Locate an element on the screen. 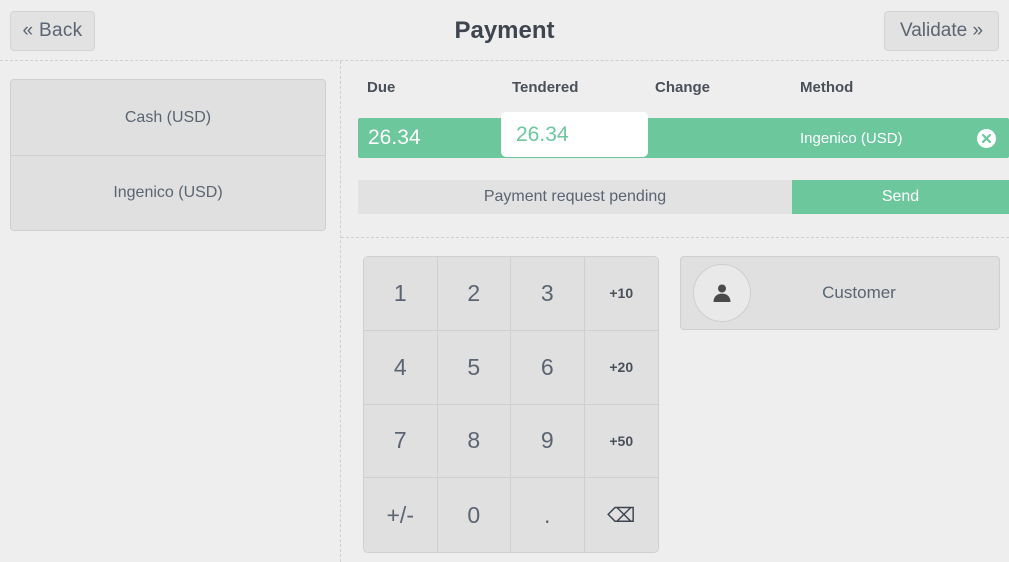  customer-button: Customer is located at coordinates (840, 293).